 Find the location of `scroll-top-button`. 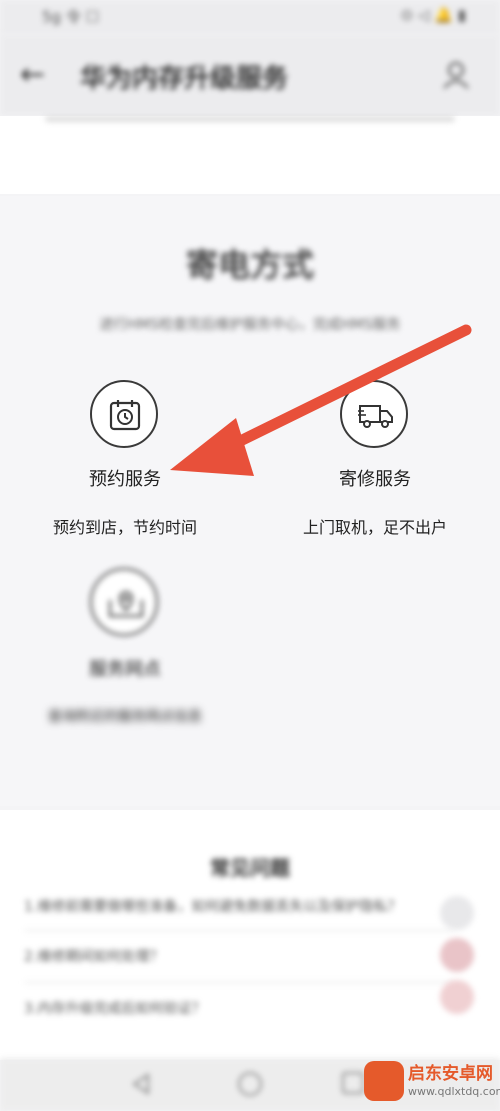

scroll-top-button is located at coordinates (457, 913).